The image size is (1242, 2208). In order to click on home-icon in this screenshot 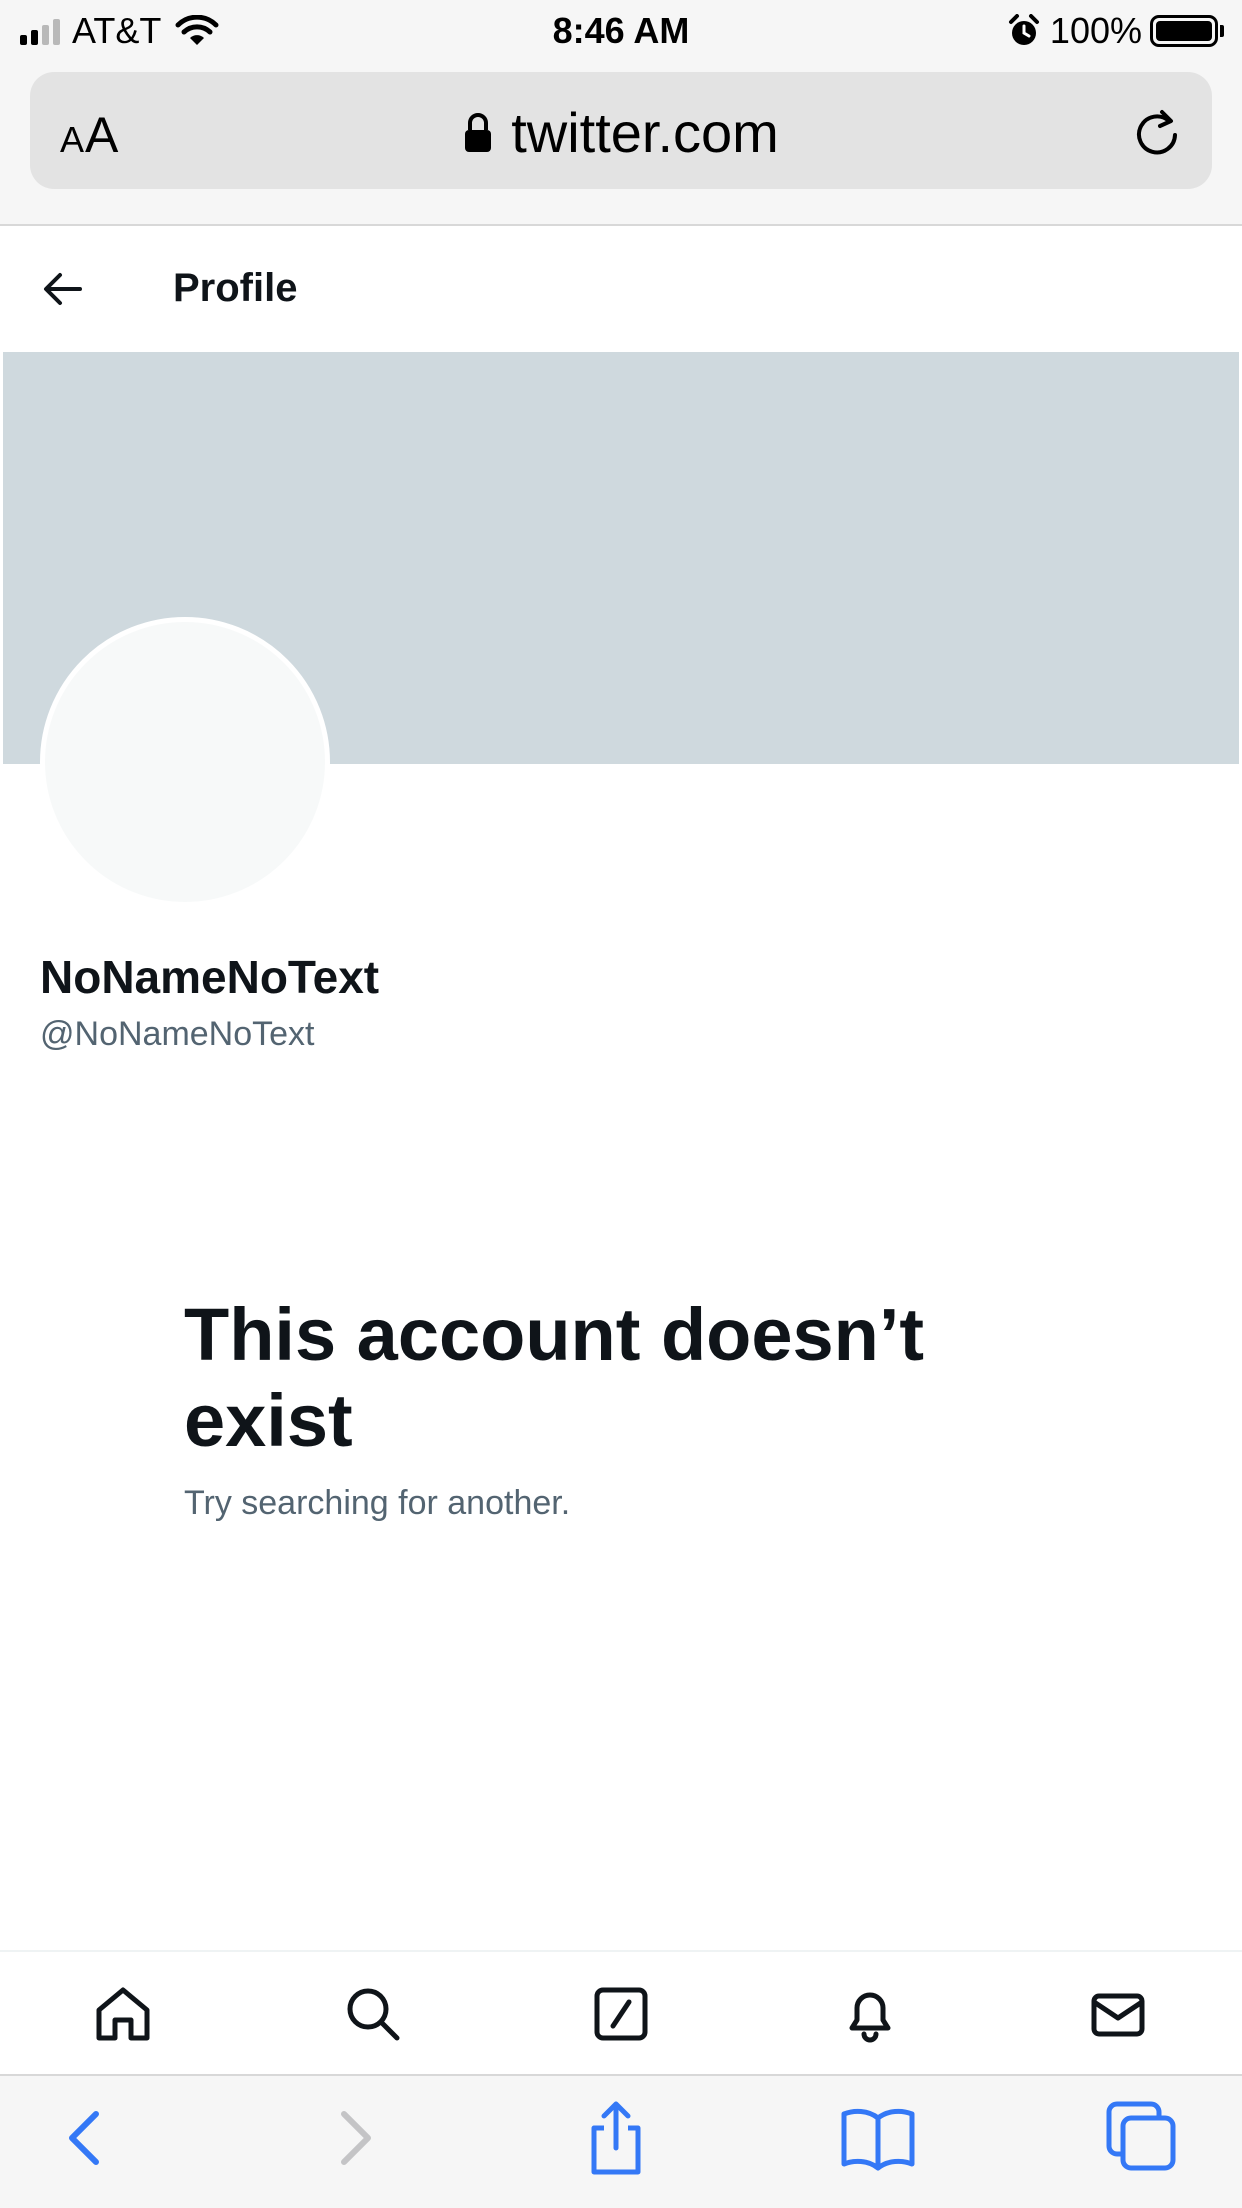, I will do `click(123, 2014)`.